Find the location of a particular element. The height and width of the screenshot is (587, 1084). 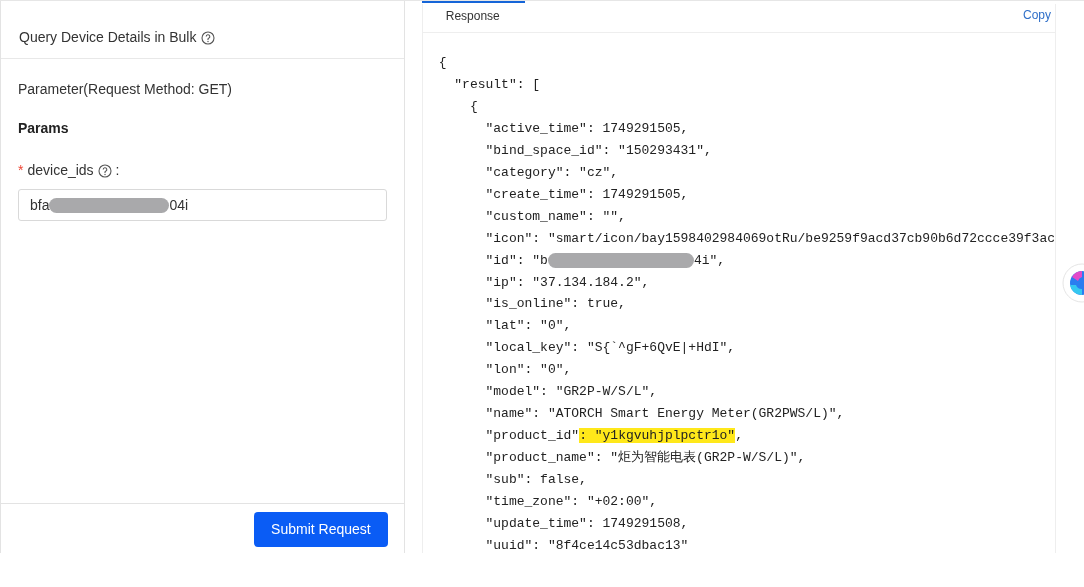

code-line: "active_time": 1749291505, is located at coordinates (587, 128).